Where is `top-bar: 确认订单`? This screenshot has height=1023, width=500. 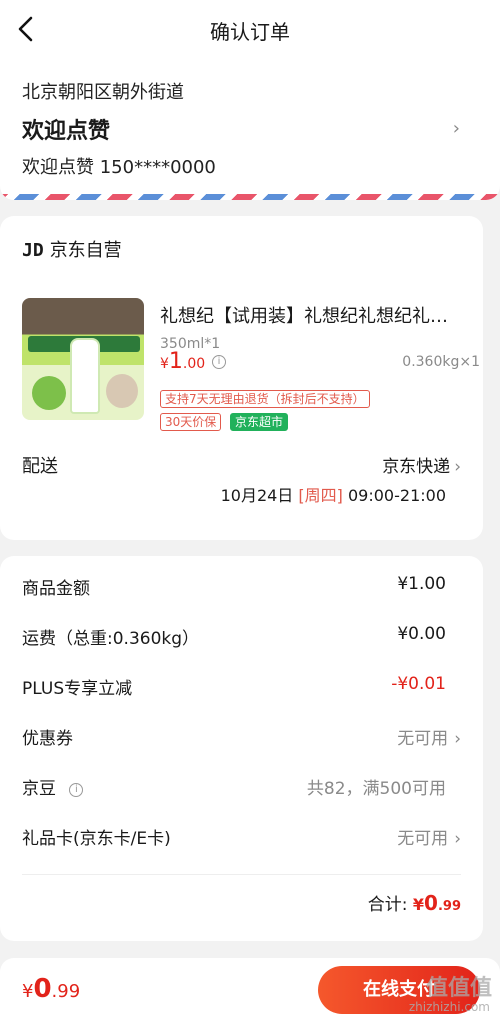
top-bar: 确认订单 is located at coordinates (250, 29).